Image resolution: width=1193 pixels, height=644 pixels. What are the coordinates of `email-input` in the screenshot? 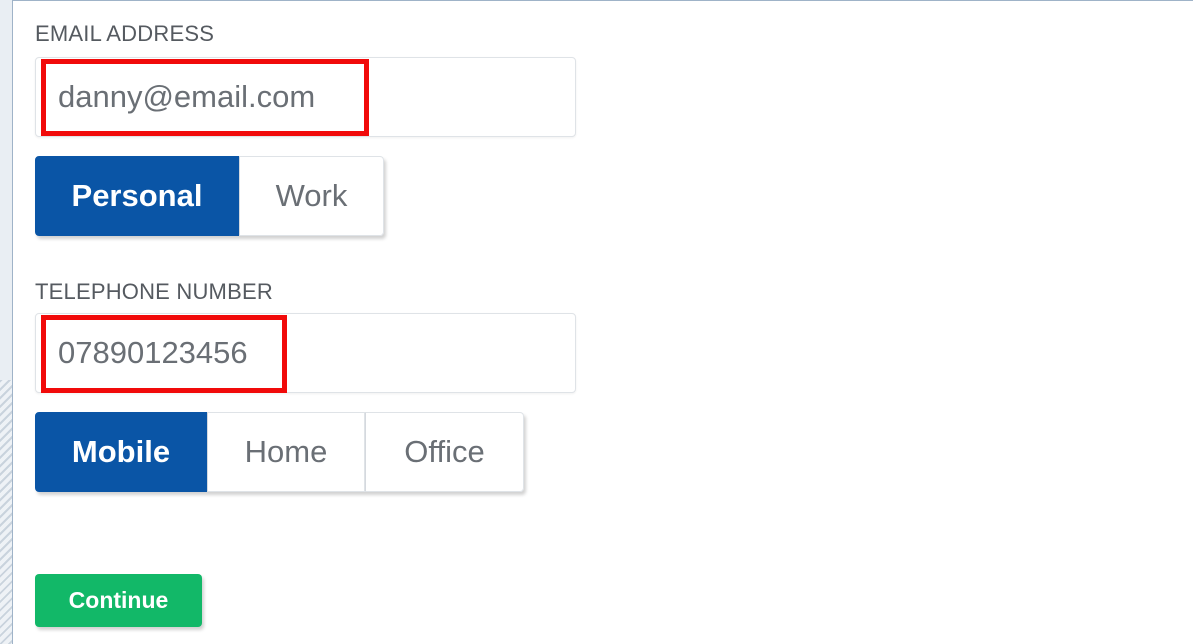 It's located at (305, 97).